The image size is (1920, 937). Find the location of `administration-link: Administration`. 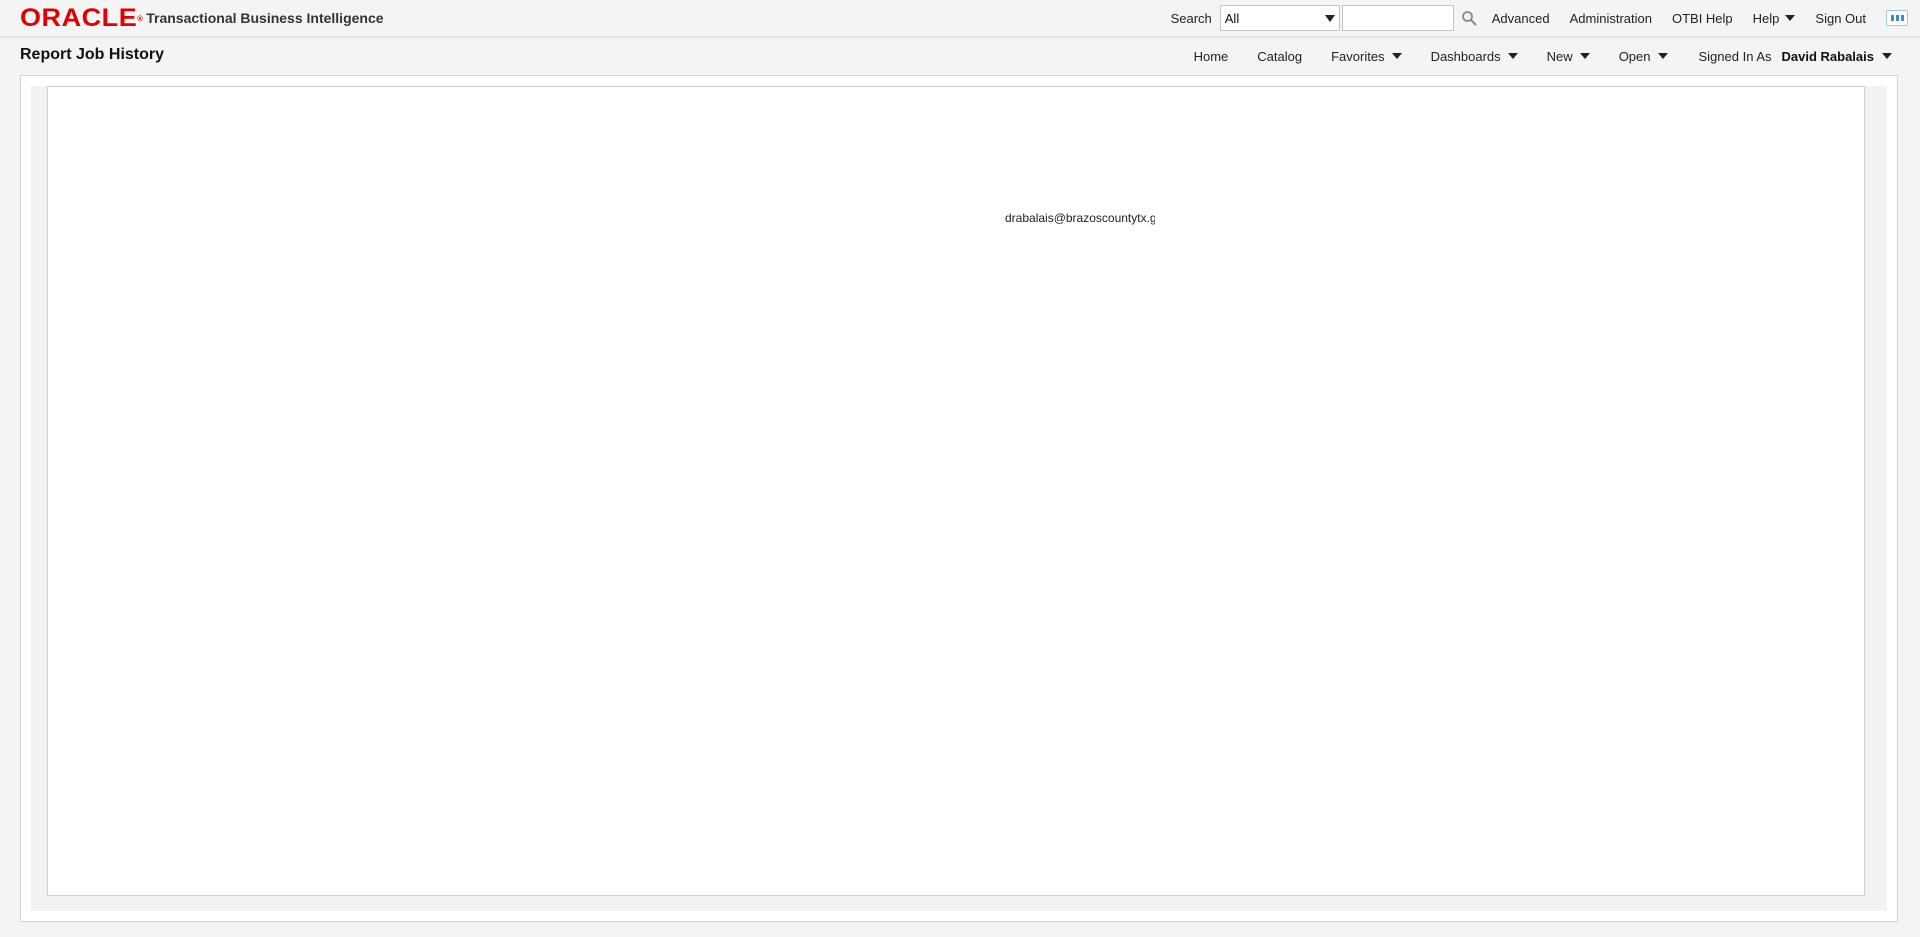

administration-link: Administration is located at coordinates (1611, 18).